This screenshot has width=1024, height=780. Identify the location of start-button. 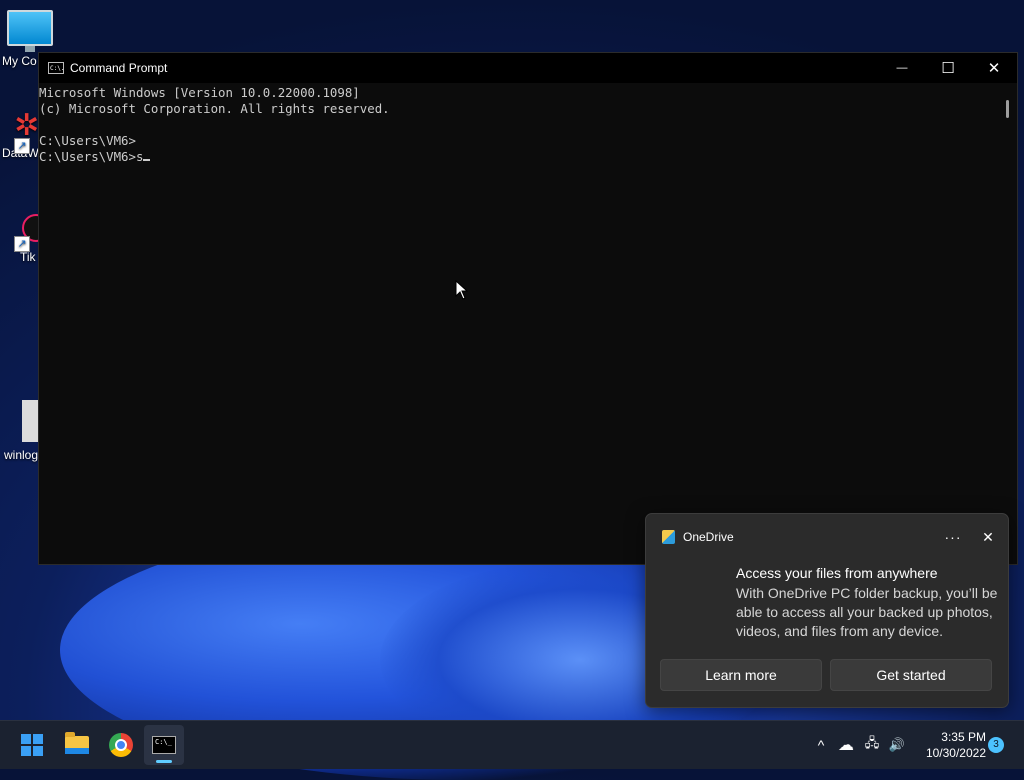
(32, 745).